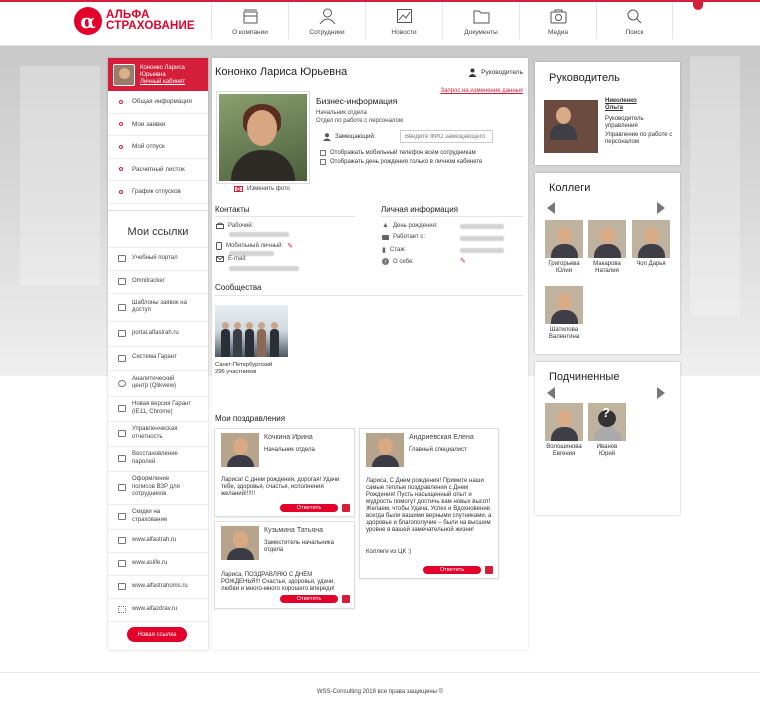 The width and height of the screenshot is (760, 711). I want to click on link-item: Шаблоны заявок на доступ, so click(158, 308).